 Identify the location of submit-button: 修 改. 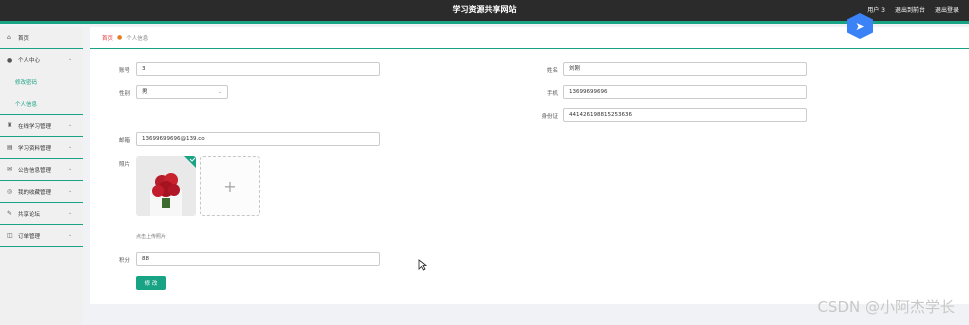
(151, 283).